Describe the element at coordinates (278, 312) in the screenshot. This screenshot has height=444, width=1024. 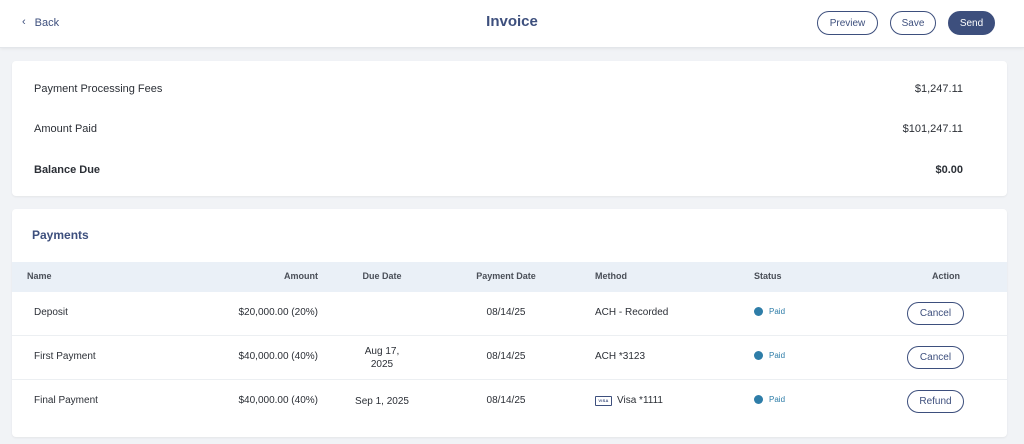
I see `payment-amount: $20,000.00 (20%)` at that location.